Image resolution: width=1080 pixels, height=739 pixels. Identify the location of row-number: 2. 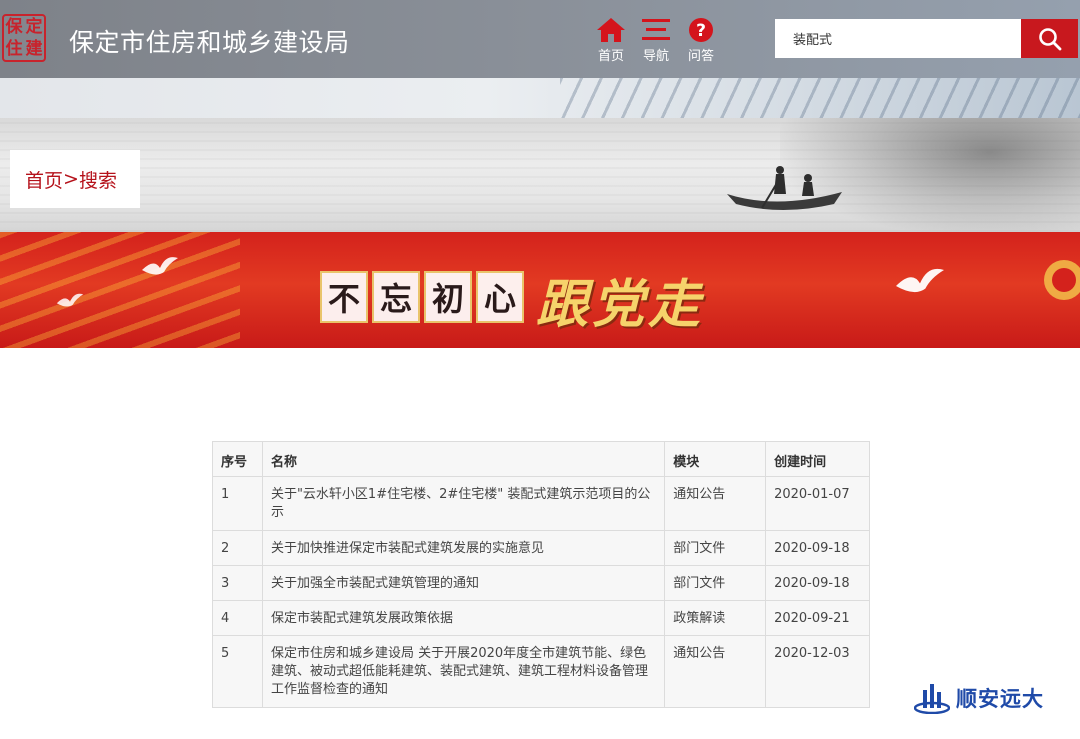
(237, 548).